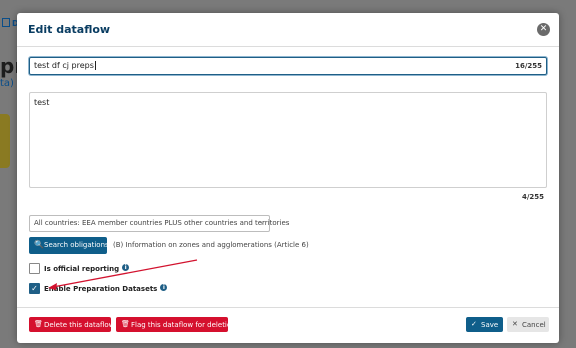  What do you see at coordinates (515, 324) in the screenshot?
I see `close-icon: ✕` at bounding box center [515, 324].